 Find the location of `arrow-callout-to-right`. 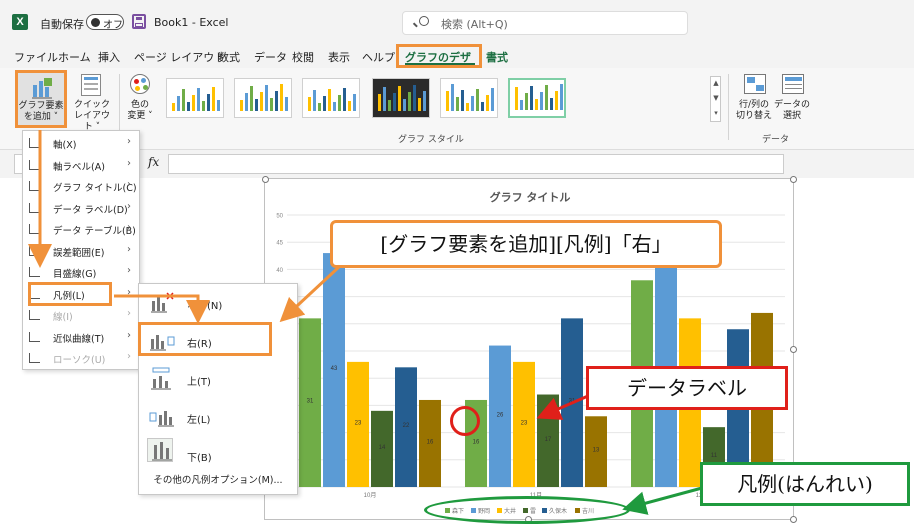

arrow-callout-to-right is located at coordinates (310, 293).